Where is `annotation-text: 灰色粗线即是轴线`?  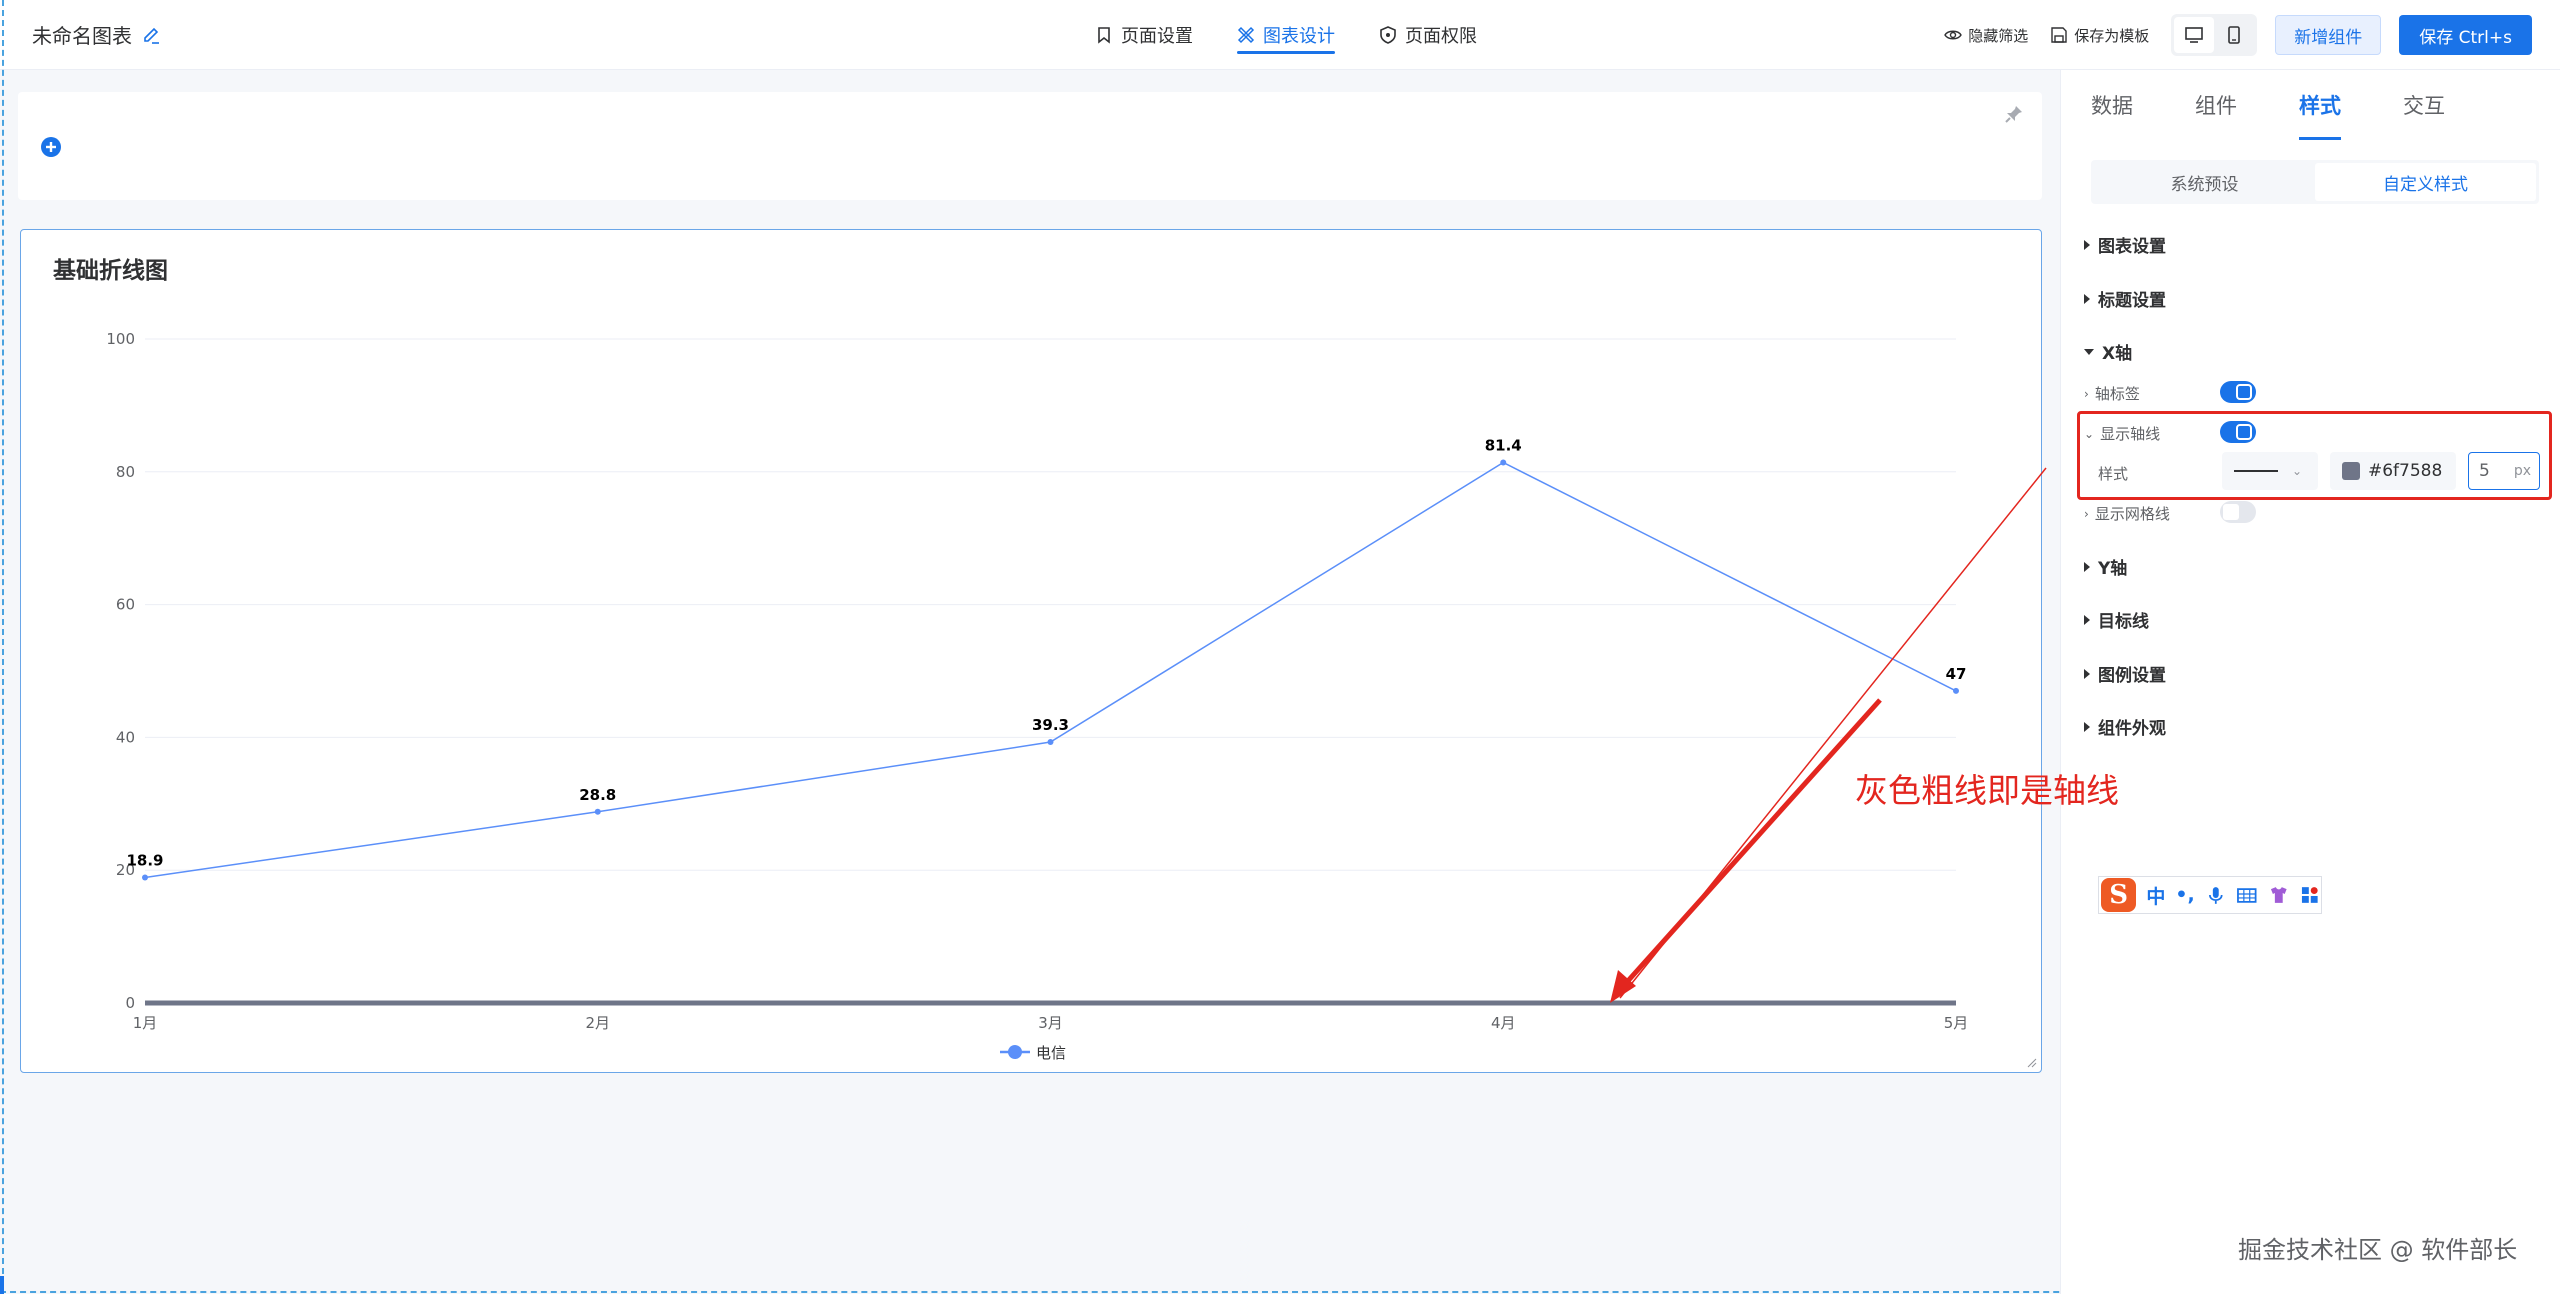 annotation-text: 灰色粗线即是轴线 is located at coordinates (1987, 790).